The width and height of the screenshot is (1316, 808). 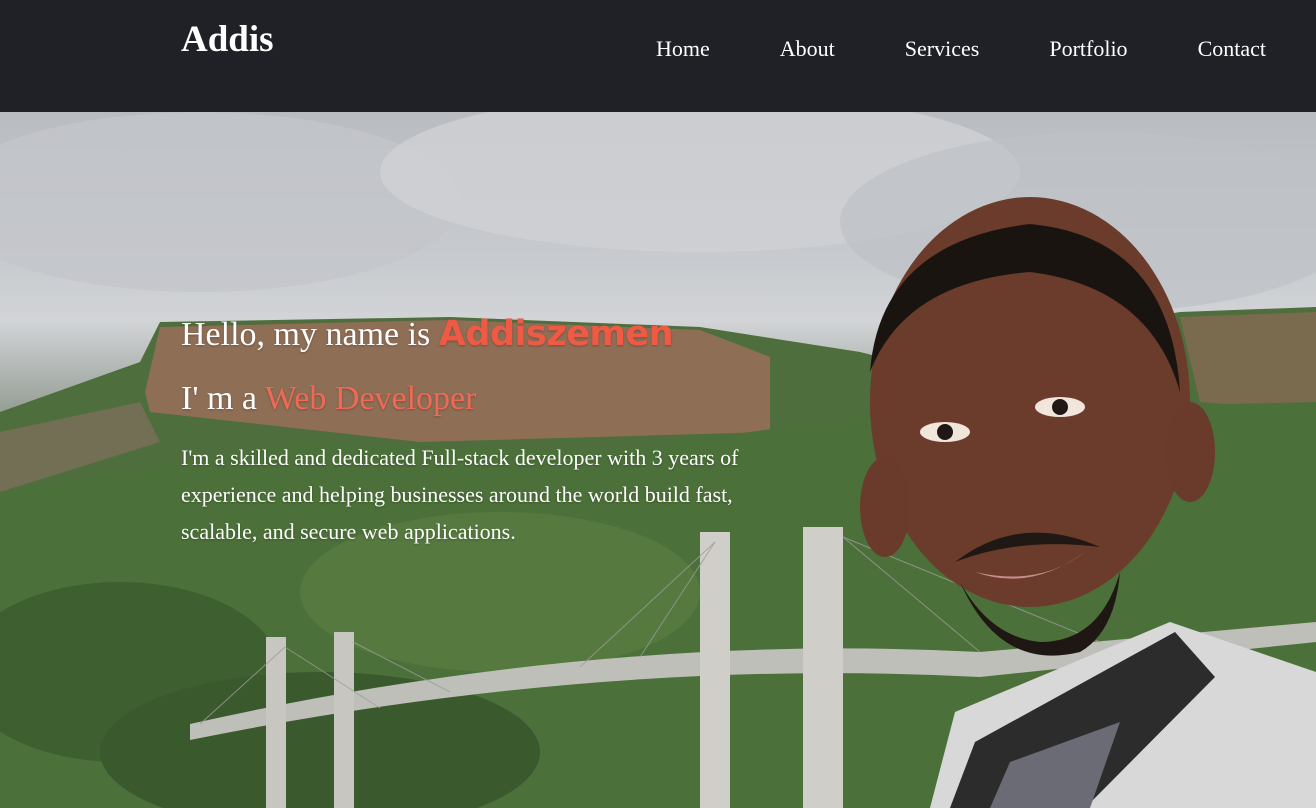 What do you see at coordinates (807, 49) in the screenshot?
I see `nav-about: About` at bounding box center [807, 49].